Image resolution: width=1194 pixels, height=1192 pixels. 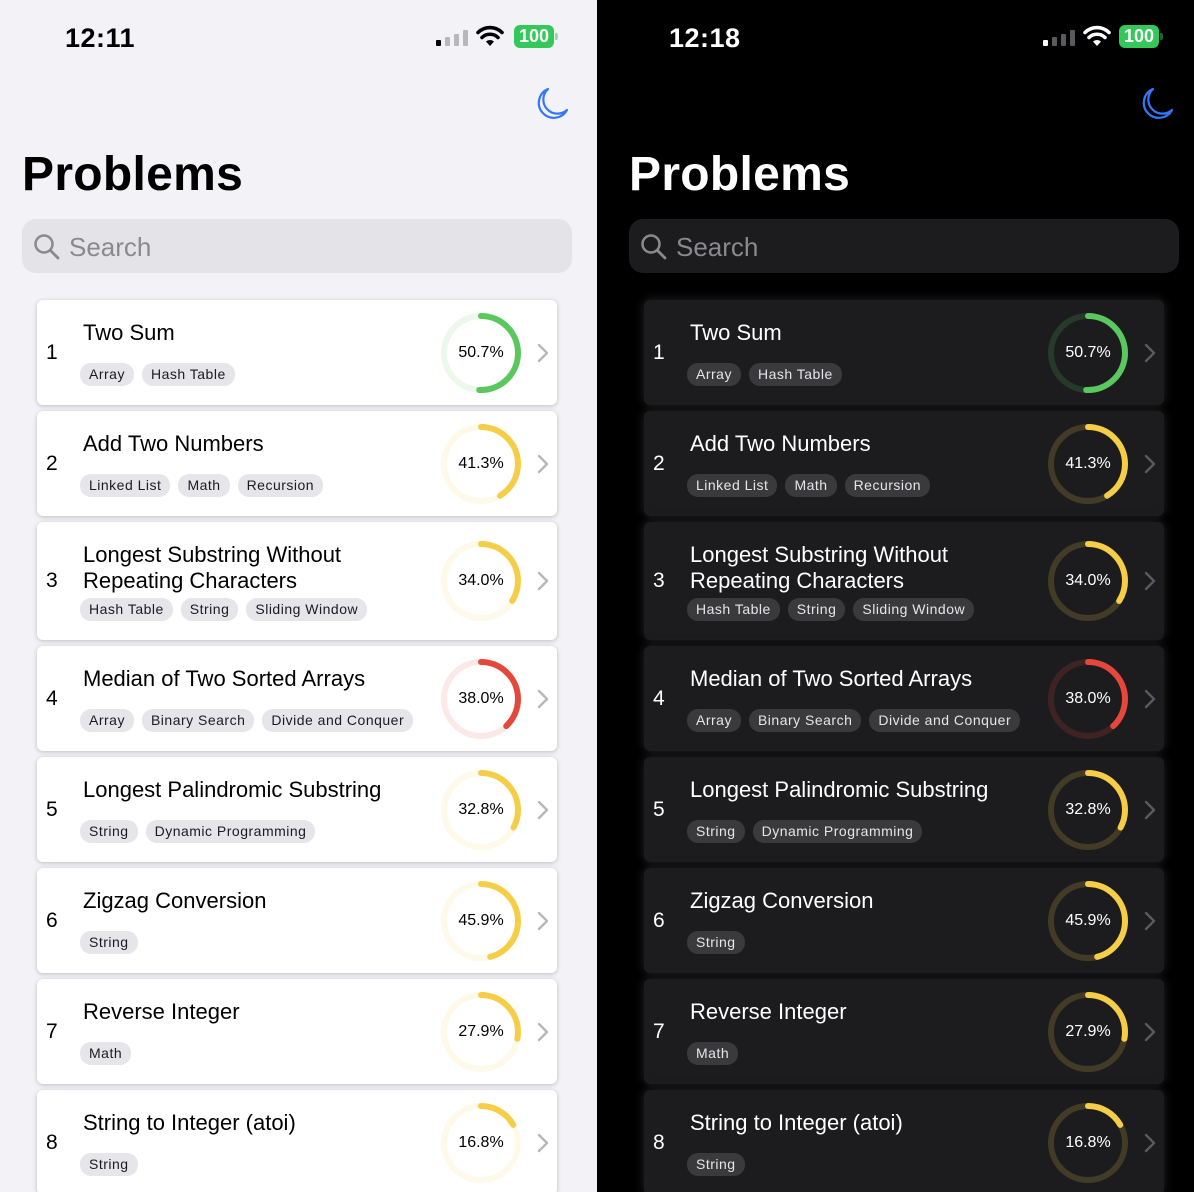 What do you see at coordinates (659, 352) in the screenshot?
I see `problem-number: 1` at bounding box center [659, 352].